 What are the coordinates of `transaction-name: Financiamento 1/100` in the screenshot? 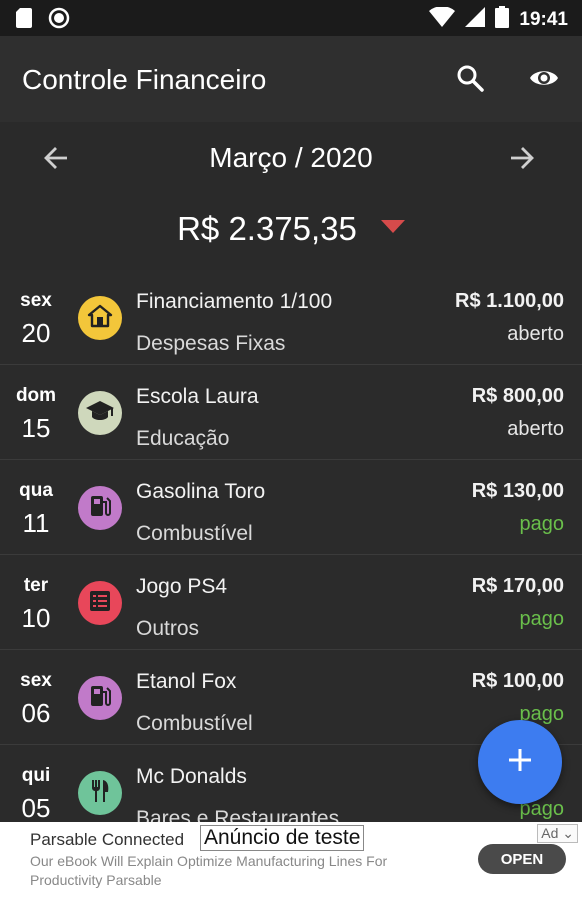 It's located at (234, 301).